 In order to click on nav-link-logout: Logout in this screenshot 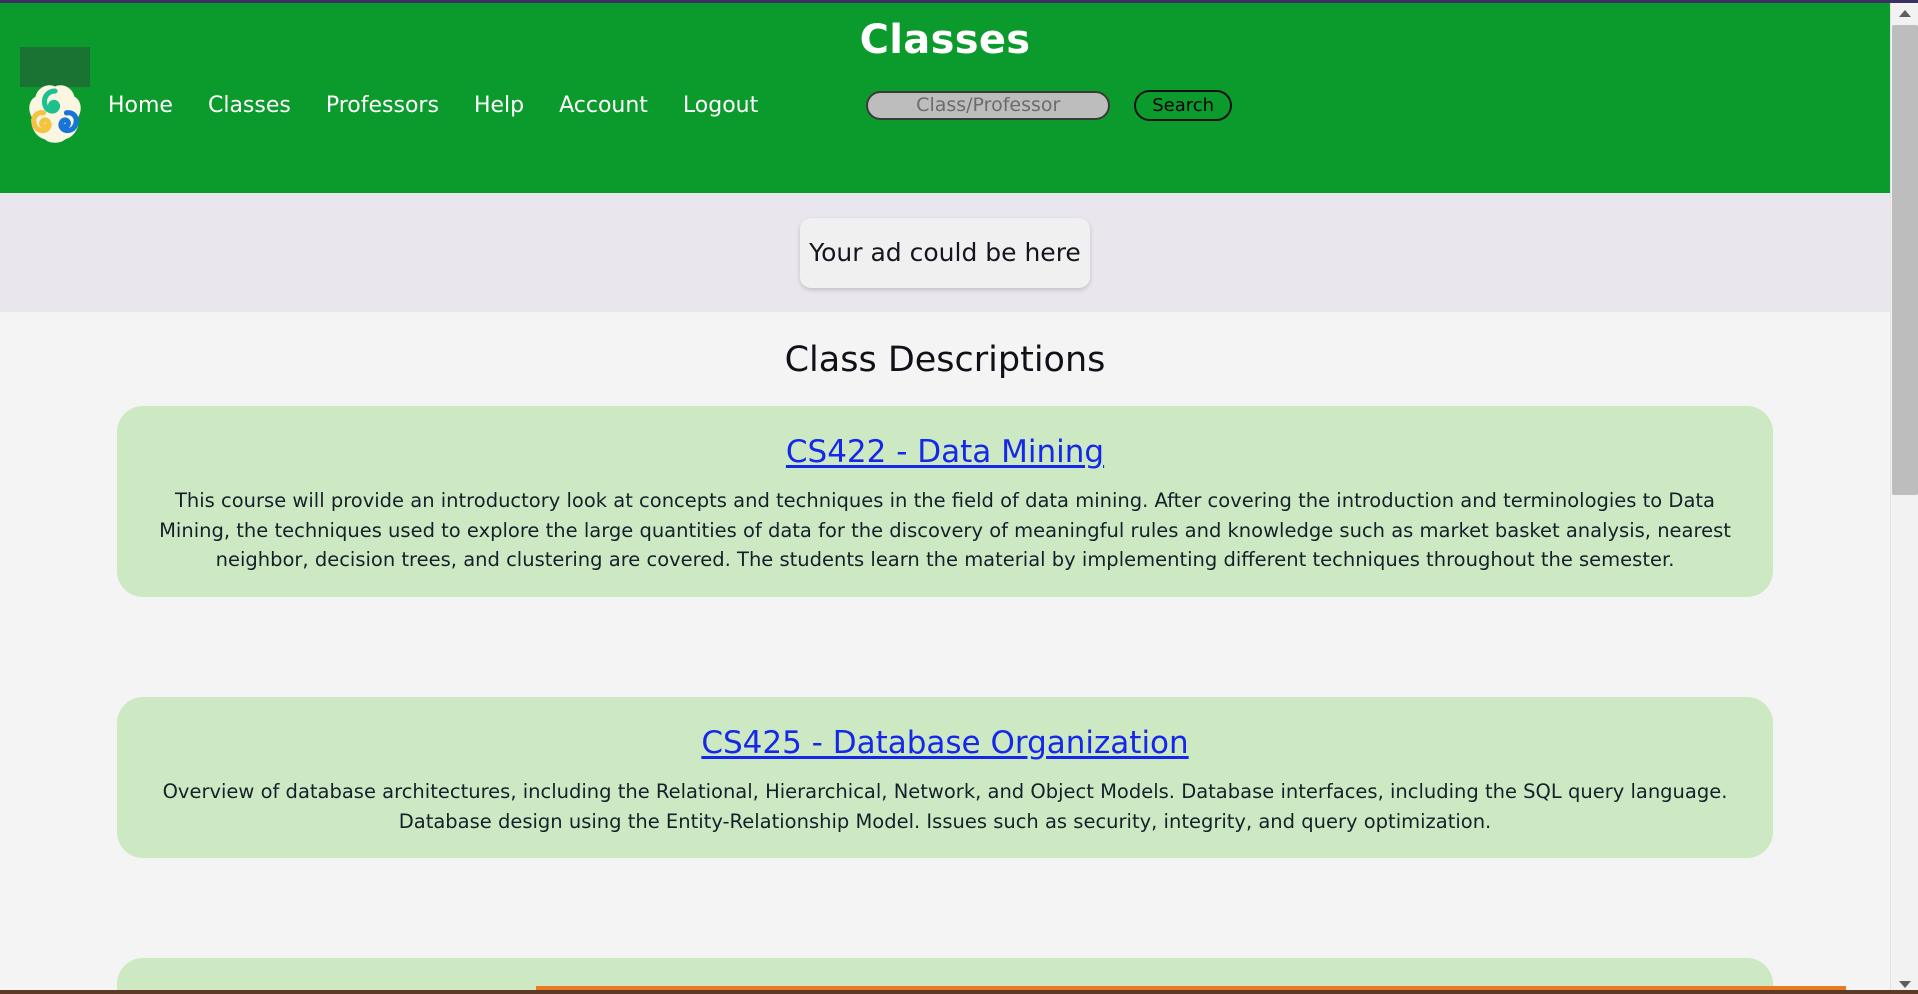, I will do `click(720, 105)`.